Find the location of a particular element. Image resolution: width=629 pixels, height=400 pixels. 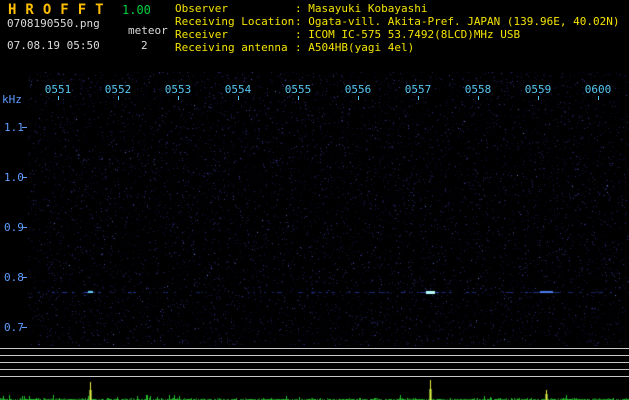

x-axis-tick-label: 0553 is located at coordinates (178, 89).